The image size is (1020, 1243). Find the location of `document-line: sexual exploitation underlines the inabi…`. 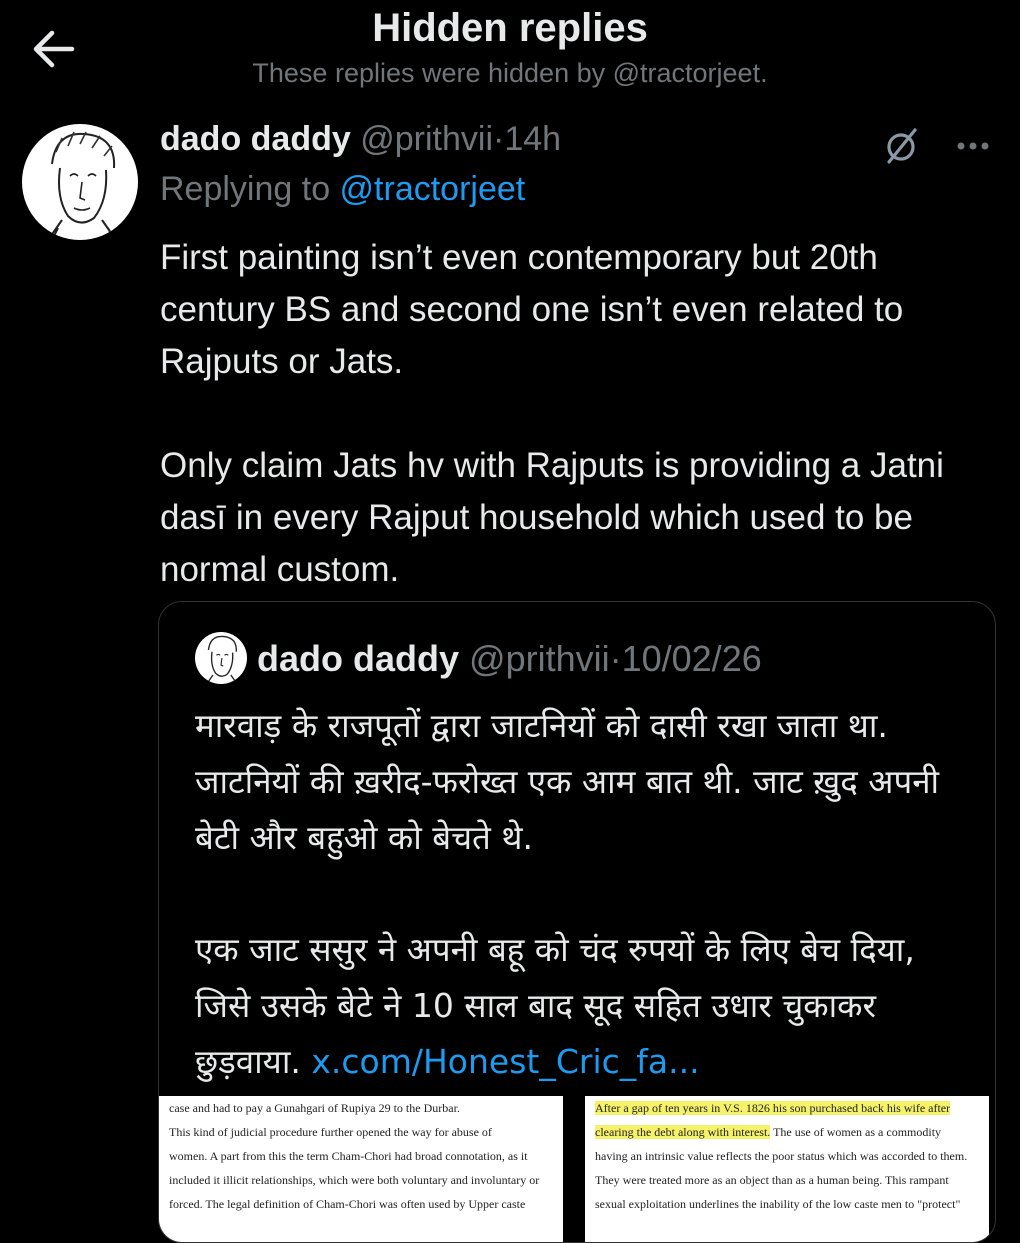

document-line: sexual exploitation underlines the inabi… is located at coordinates (778, 1204).